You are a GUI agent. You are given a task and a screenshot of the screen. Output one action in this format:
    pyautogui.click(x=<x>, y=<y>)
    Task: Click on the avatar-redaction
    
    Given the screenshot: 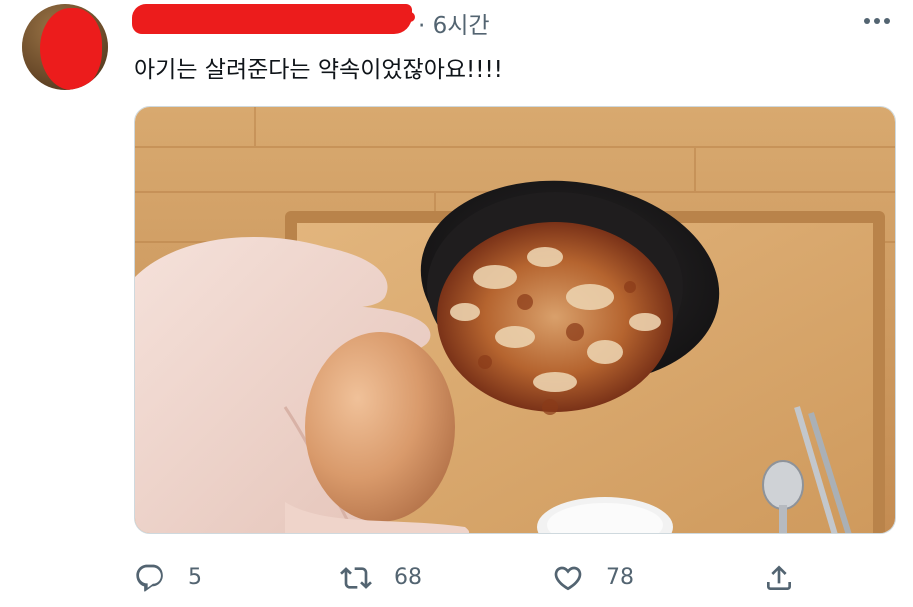 What is the action you would take?
    pyautogui.click(x=71, y=49)
    